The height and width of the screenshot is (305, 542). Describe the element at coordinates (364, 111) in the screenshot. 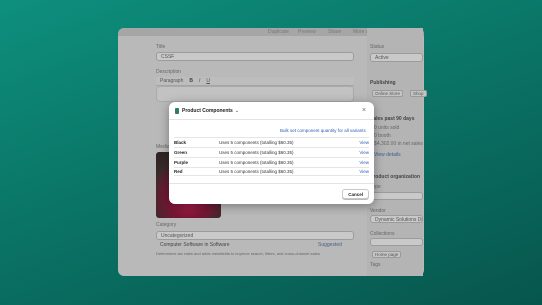

I see `close-icon: ×` at that location.